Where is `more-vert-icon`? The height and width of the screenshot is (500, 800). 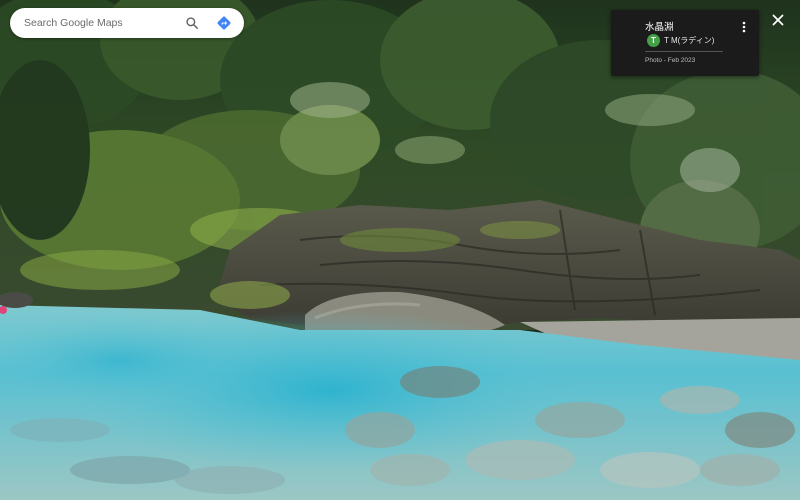 more-vert-icon is located at coordinates (744, 27).